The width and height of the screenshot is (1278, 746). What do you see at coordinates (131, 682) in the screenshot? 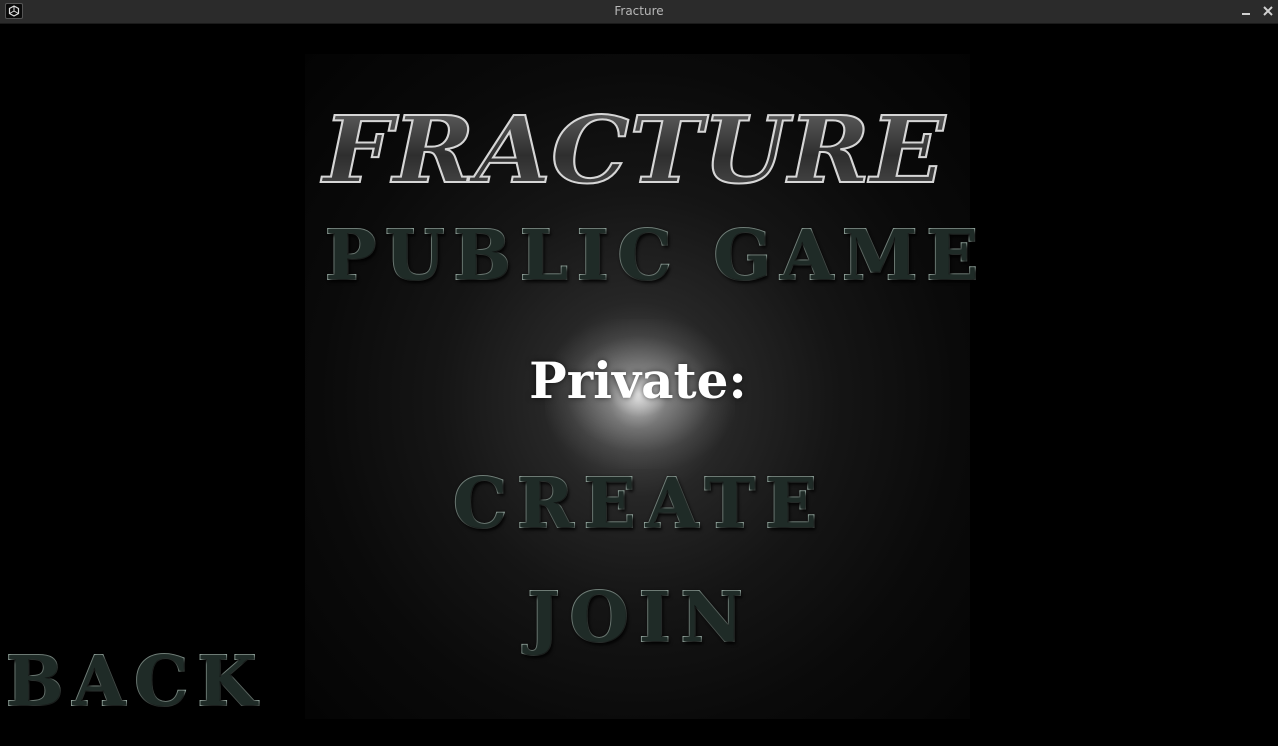
I see `back-button: BACK` at bounding box center [131, 682].